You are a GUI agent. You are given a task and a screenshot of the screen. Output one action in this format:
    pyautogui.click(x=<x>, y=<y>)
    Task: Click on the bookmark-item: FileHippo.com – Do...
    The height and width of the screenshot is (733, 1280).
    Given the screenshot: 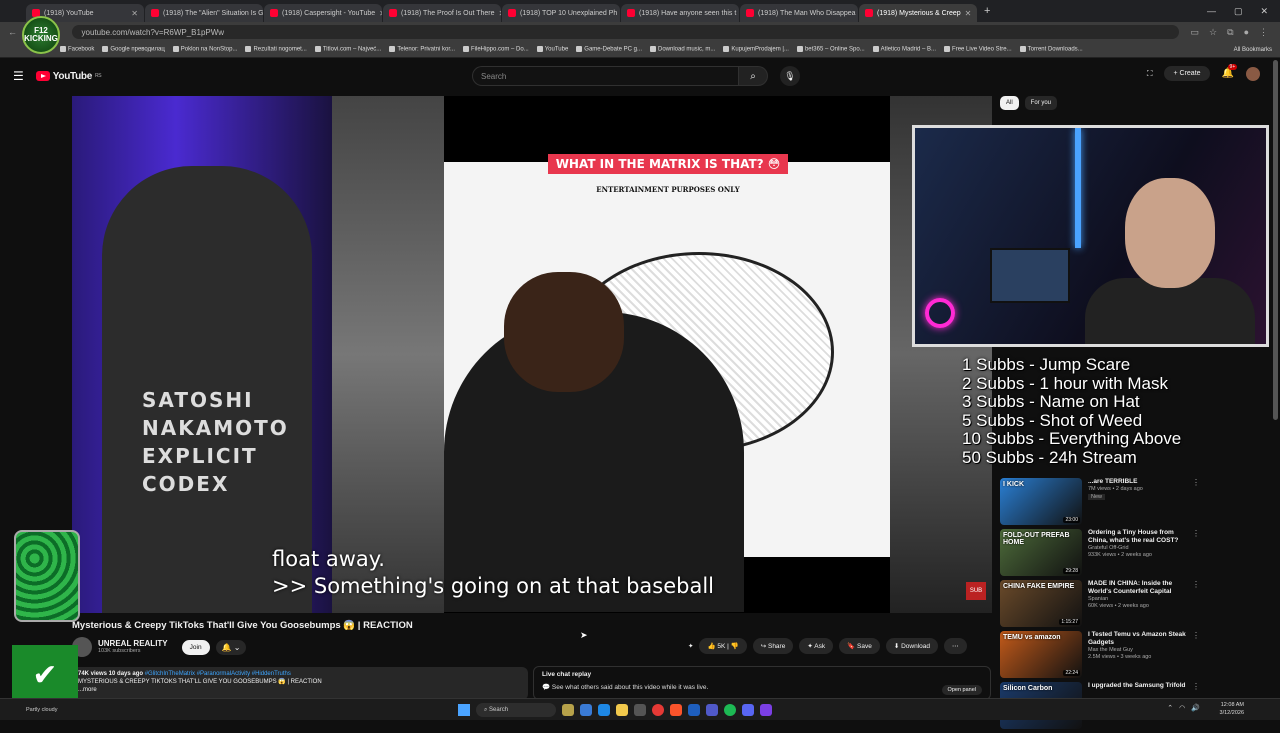 What is the action you would take?
    pyautogui.click(x=496, y=49)
    